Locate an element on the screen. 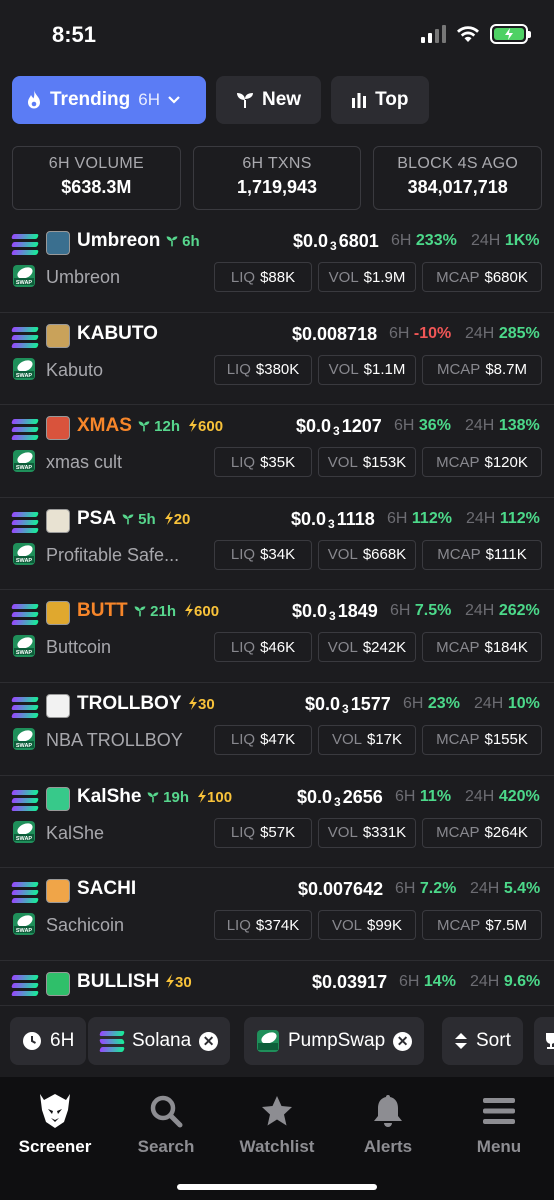 This screenshot has width=554, height=1200. filter-solana-chip: Solana ✕ is located at coordinates (159, 1041).